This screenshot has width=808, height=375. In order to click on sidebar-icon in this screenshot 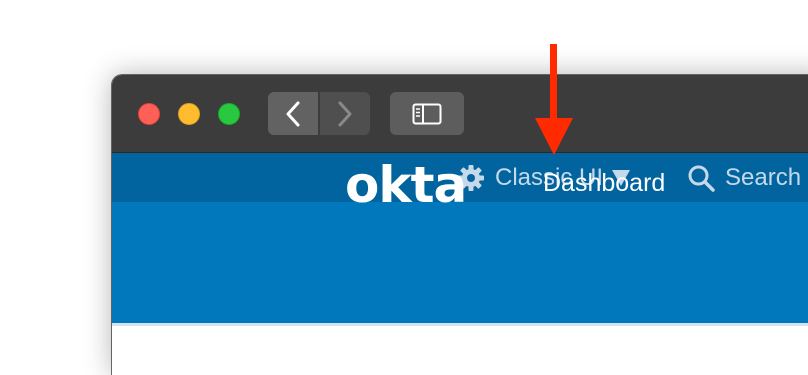, I will do `click(427, 113)`.